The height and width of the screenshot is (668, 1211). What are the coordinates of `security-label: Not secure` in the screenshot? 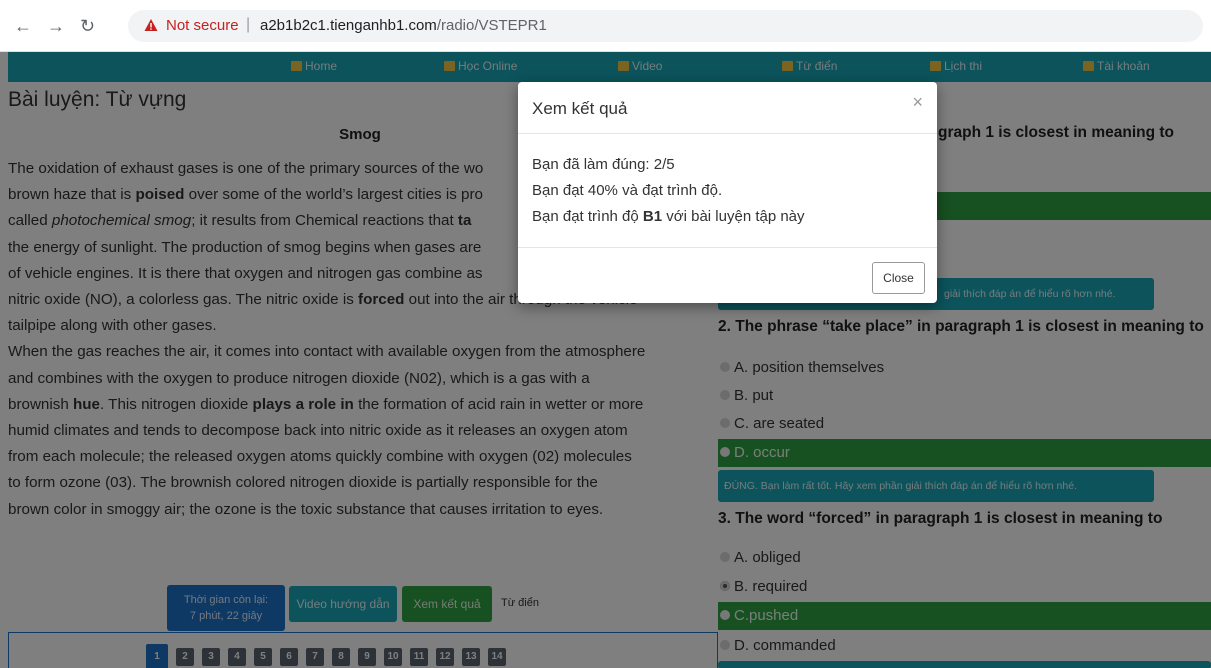 It's located at (202, 25).